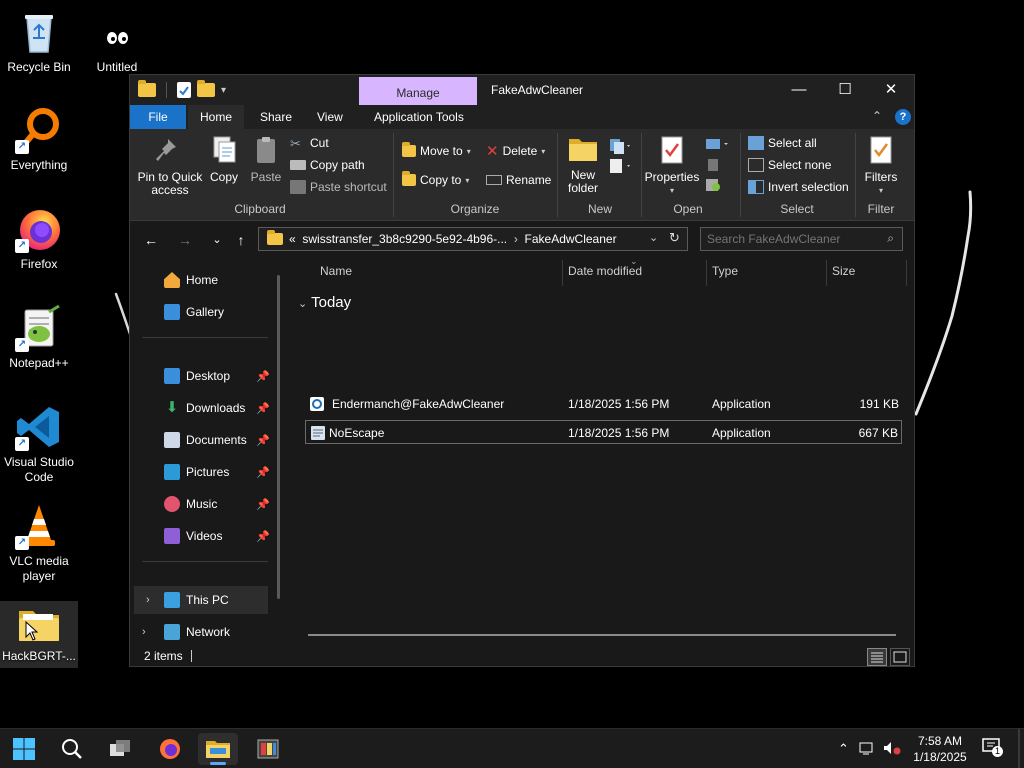  Describe the element at coordinates (205, 632) in the screenshot. I see `nav-item-network: › Network` at that location.